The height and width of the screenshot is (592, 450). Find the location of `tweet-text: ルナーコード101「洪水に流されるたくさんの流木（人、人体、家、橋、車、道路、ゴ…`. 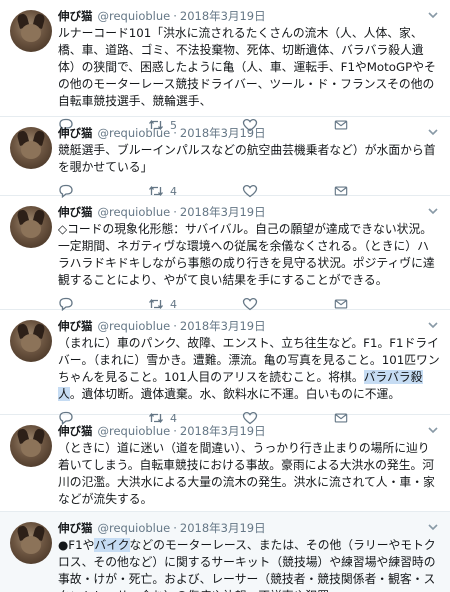

tweet-text: ルナーコード101「洪水に流されるたくさんの流木（人、人体、家、橋、車、道路、ゴ… is located at coordinates (249, 67).